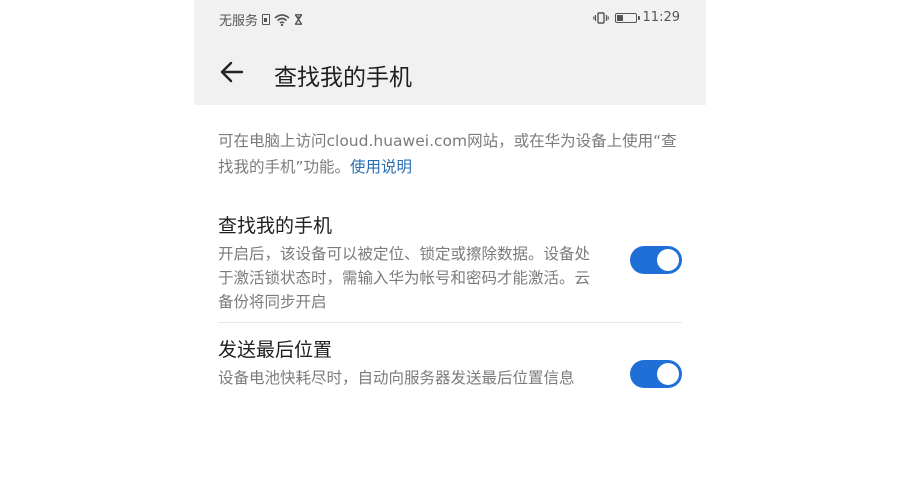  What do you see at coordinates (450, 19) in the screenshot?
I see `status-bar: 无服务 11:29` at bounding box center [450, 19].